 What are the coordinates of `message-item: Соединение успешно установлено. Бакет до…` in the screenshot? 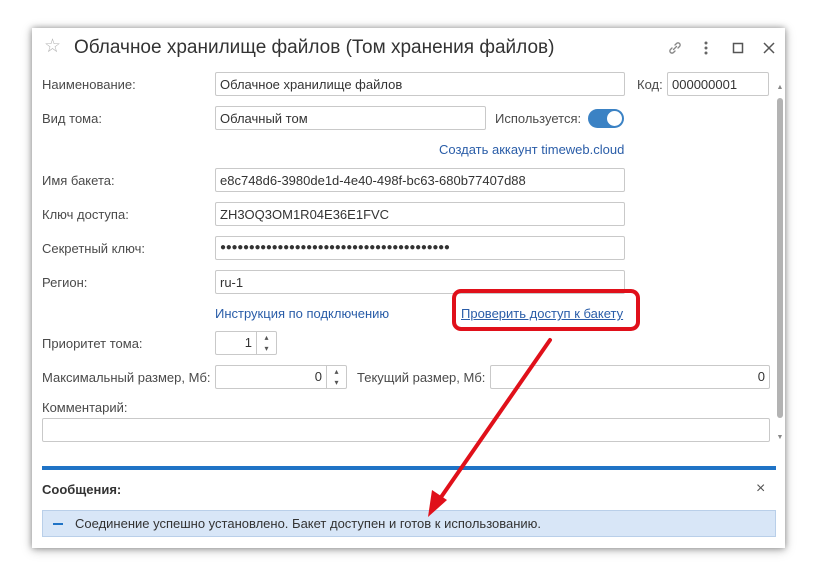 It's located at (409, 523).